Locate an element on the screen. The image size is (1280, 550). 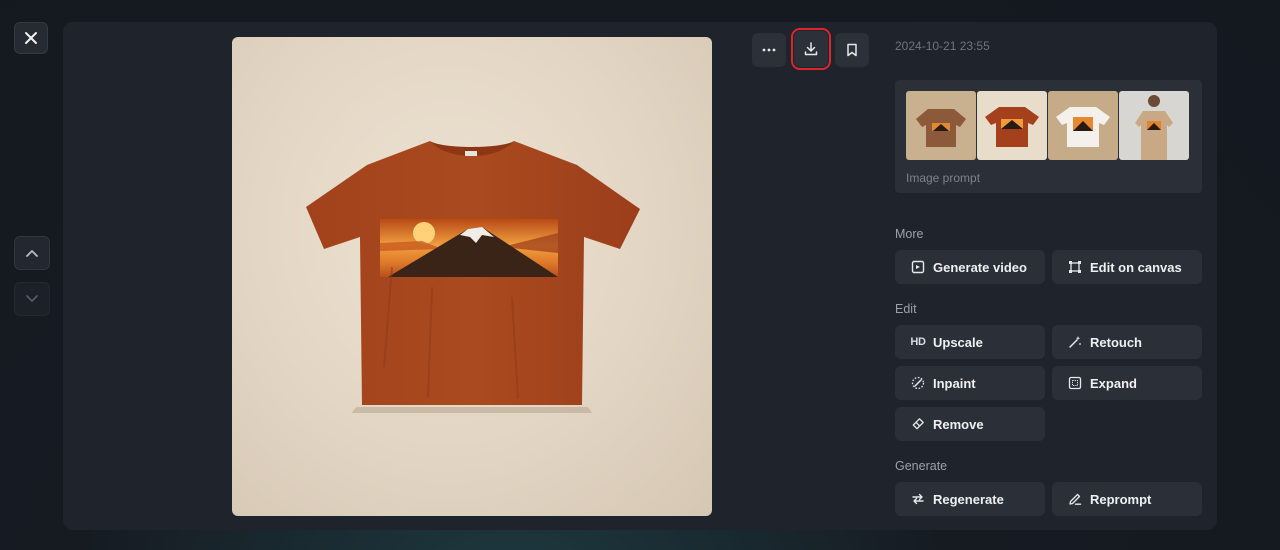
remove-label: Remove is located at coordinates (958, 424).